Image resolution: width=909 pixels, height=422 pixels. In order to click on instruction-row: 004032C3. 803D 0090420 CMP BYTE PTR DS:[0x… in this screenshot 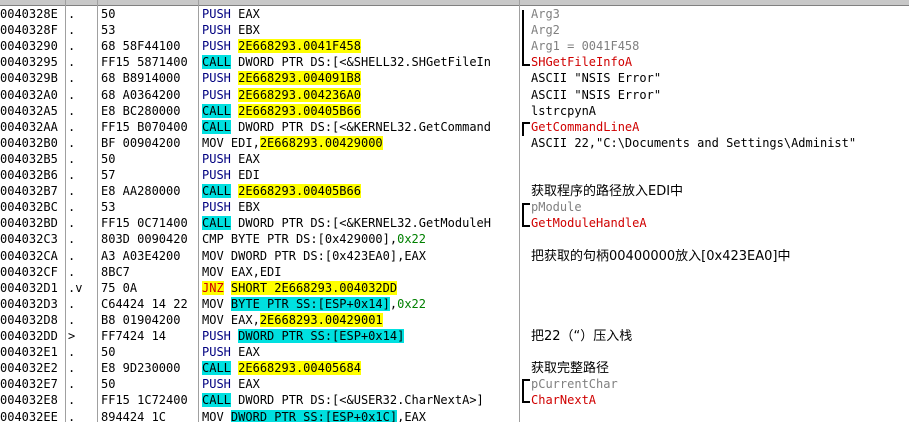, I will do `click(454, 239)`.